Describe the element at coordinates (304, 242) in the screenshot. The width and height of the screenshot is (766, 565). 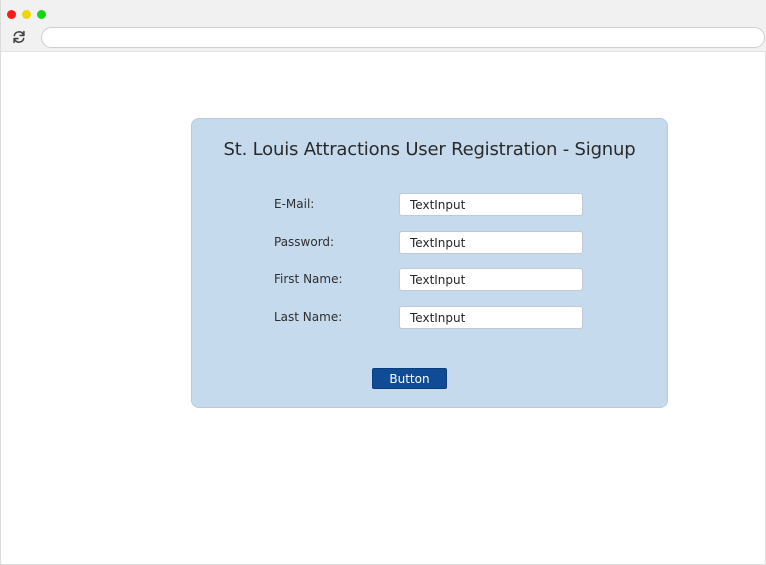
I see `password-label: Password:` at that location.